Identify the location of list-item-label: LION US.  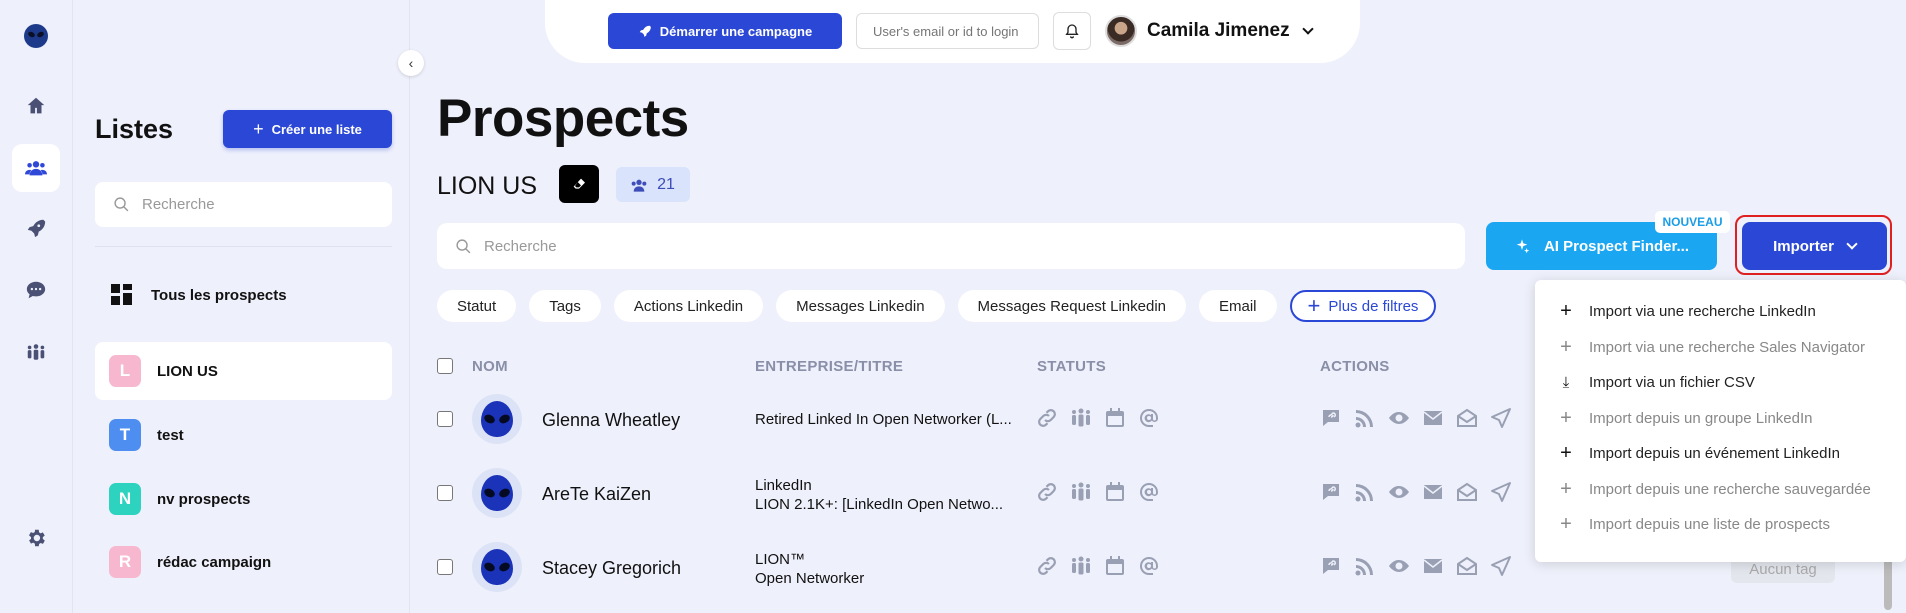
(187, 371).